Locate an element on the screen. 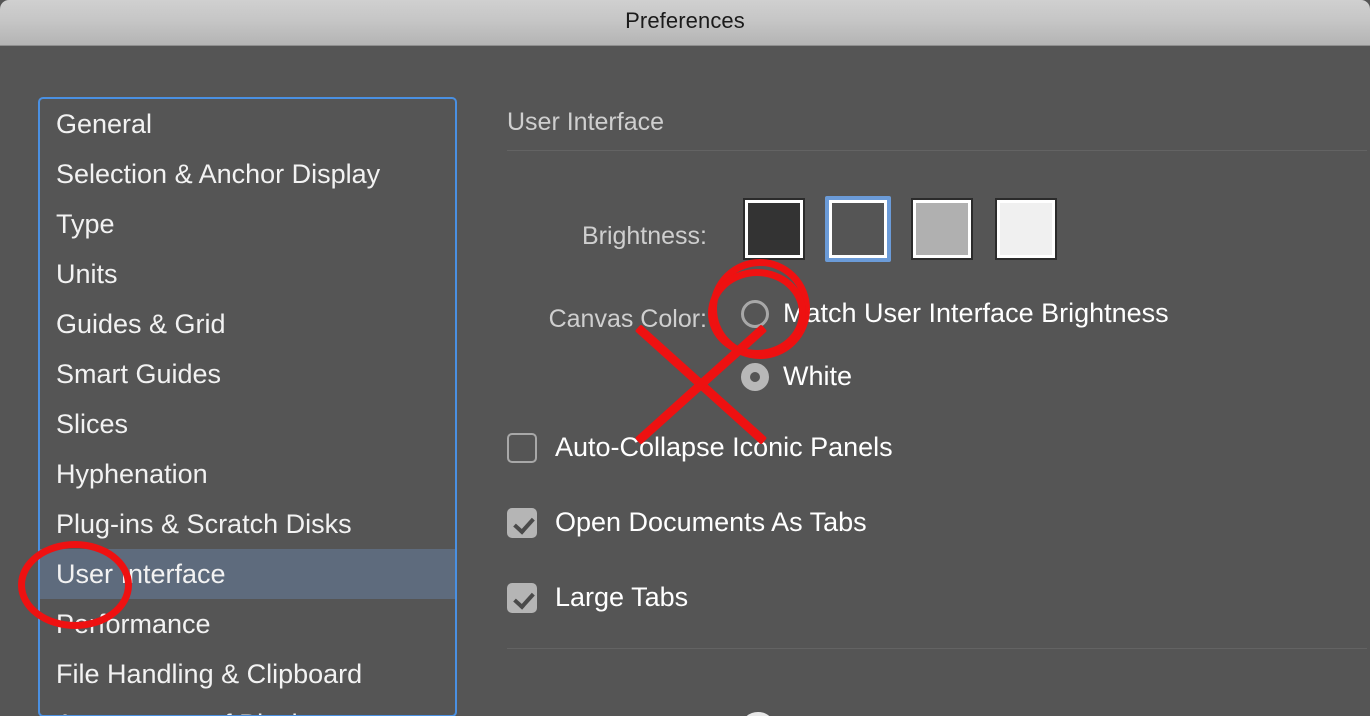 The image size is (1370, 716). checkbox-label-open-documents-as-tabs: Open Documents As Tabs is located at coordinates (711, 522).